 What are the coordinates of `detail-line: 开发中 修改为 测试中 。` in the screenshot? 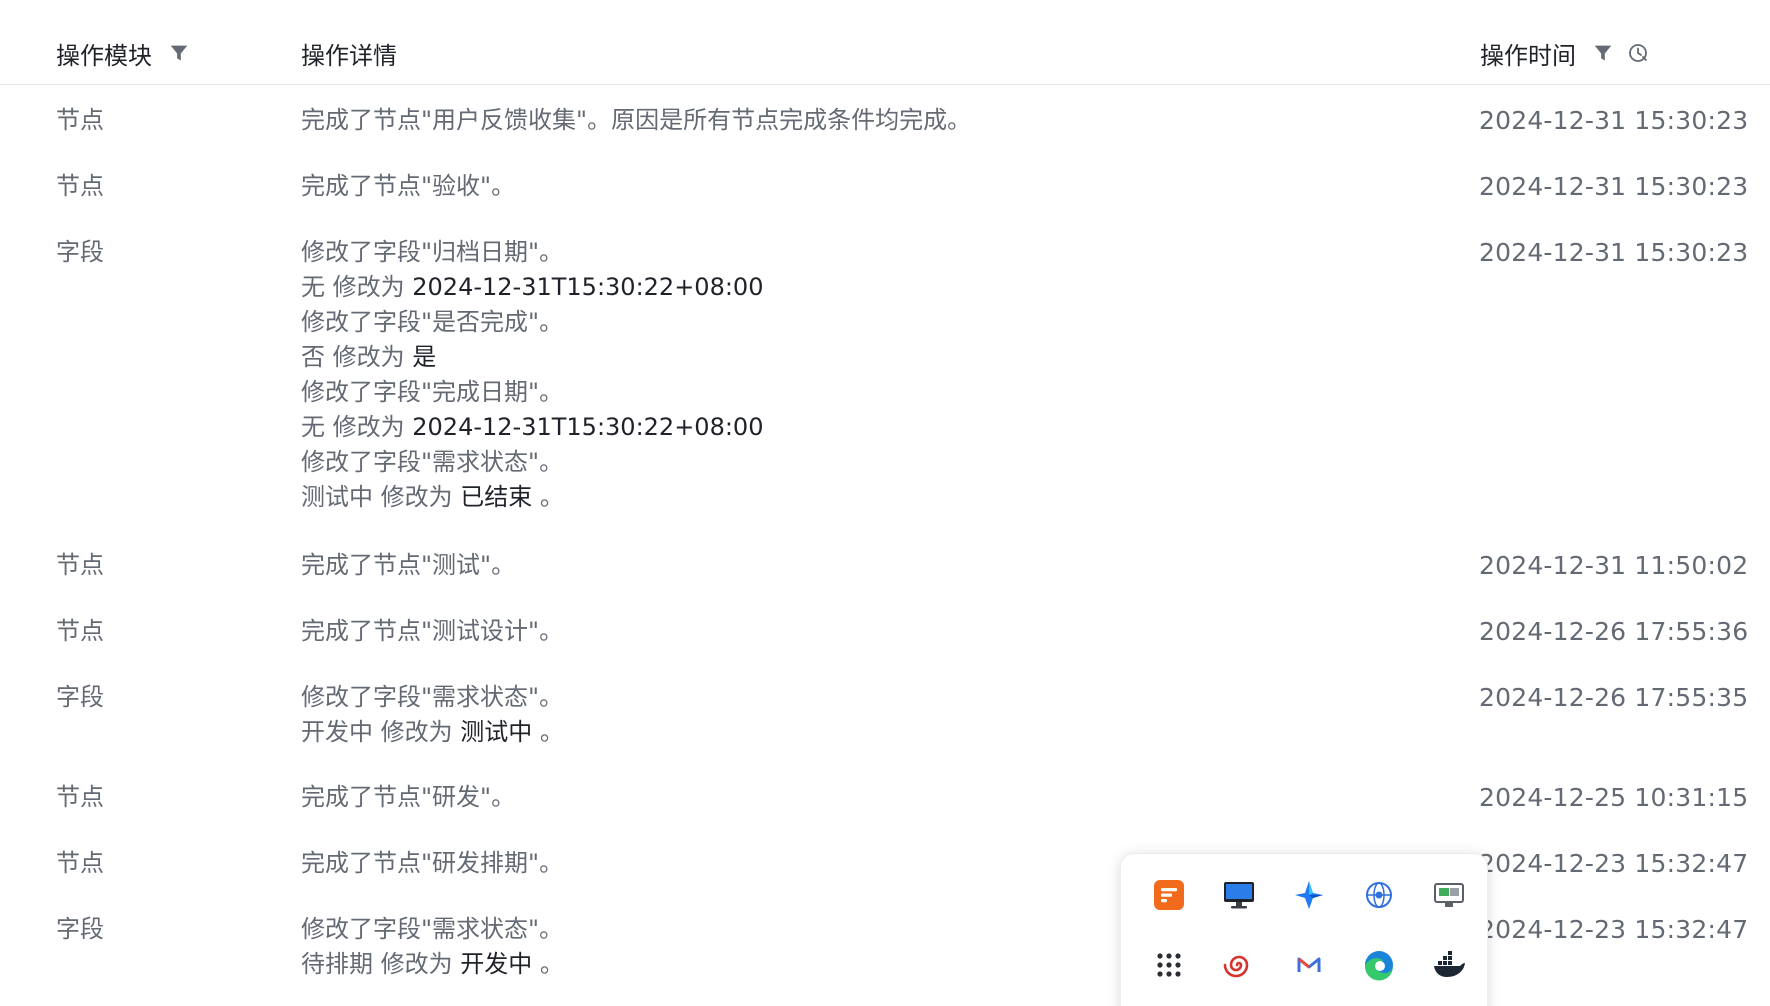 It's located at (432, 732).